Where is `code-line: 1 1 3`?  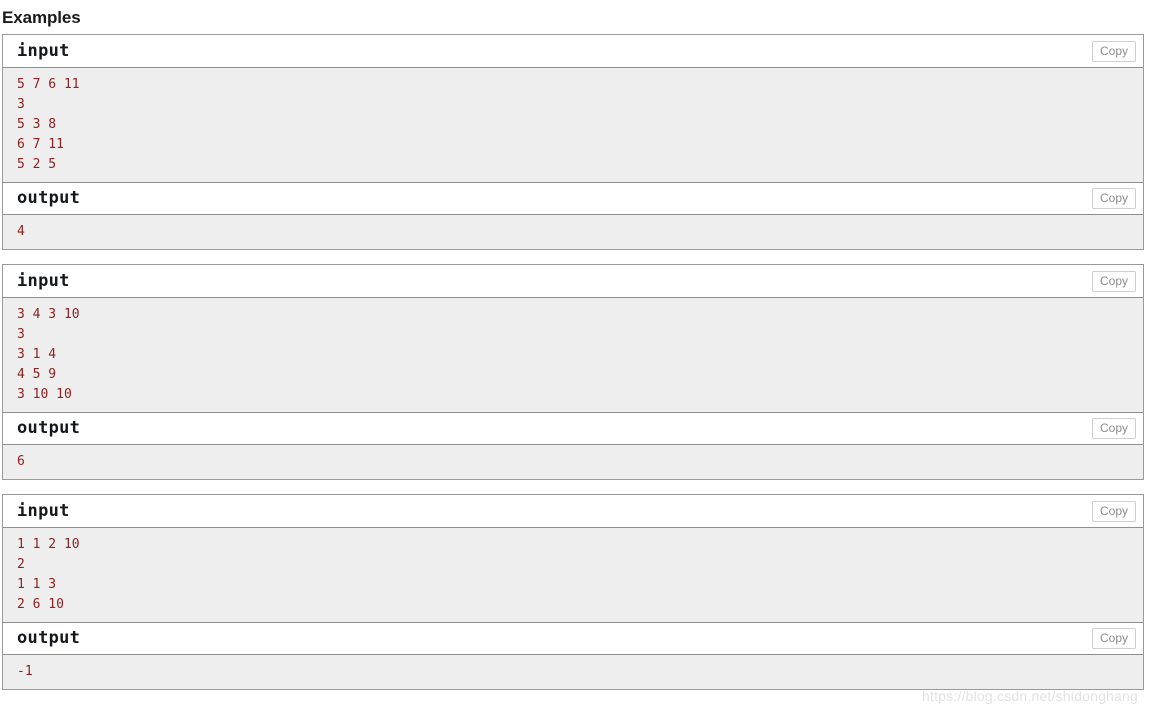
code-line: 1 1 3 is located at coordinates (37, 584).